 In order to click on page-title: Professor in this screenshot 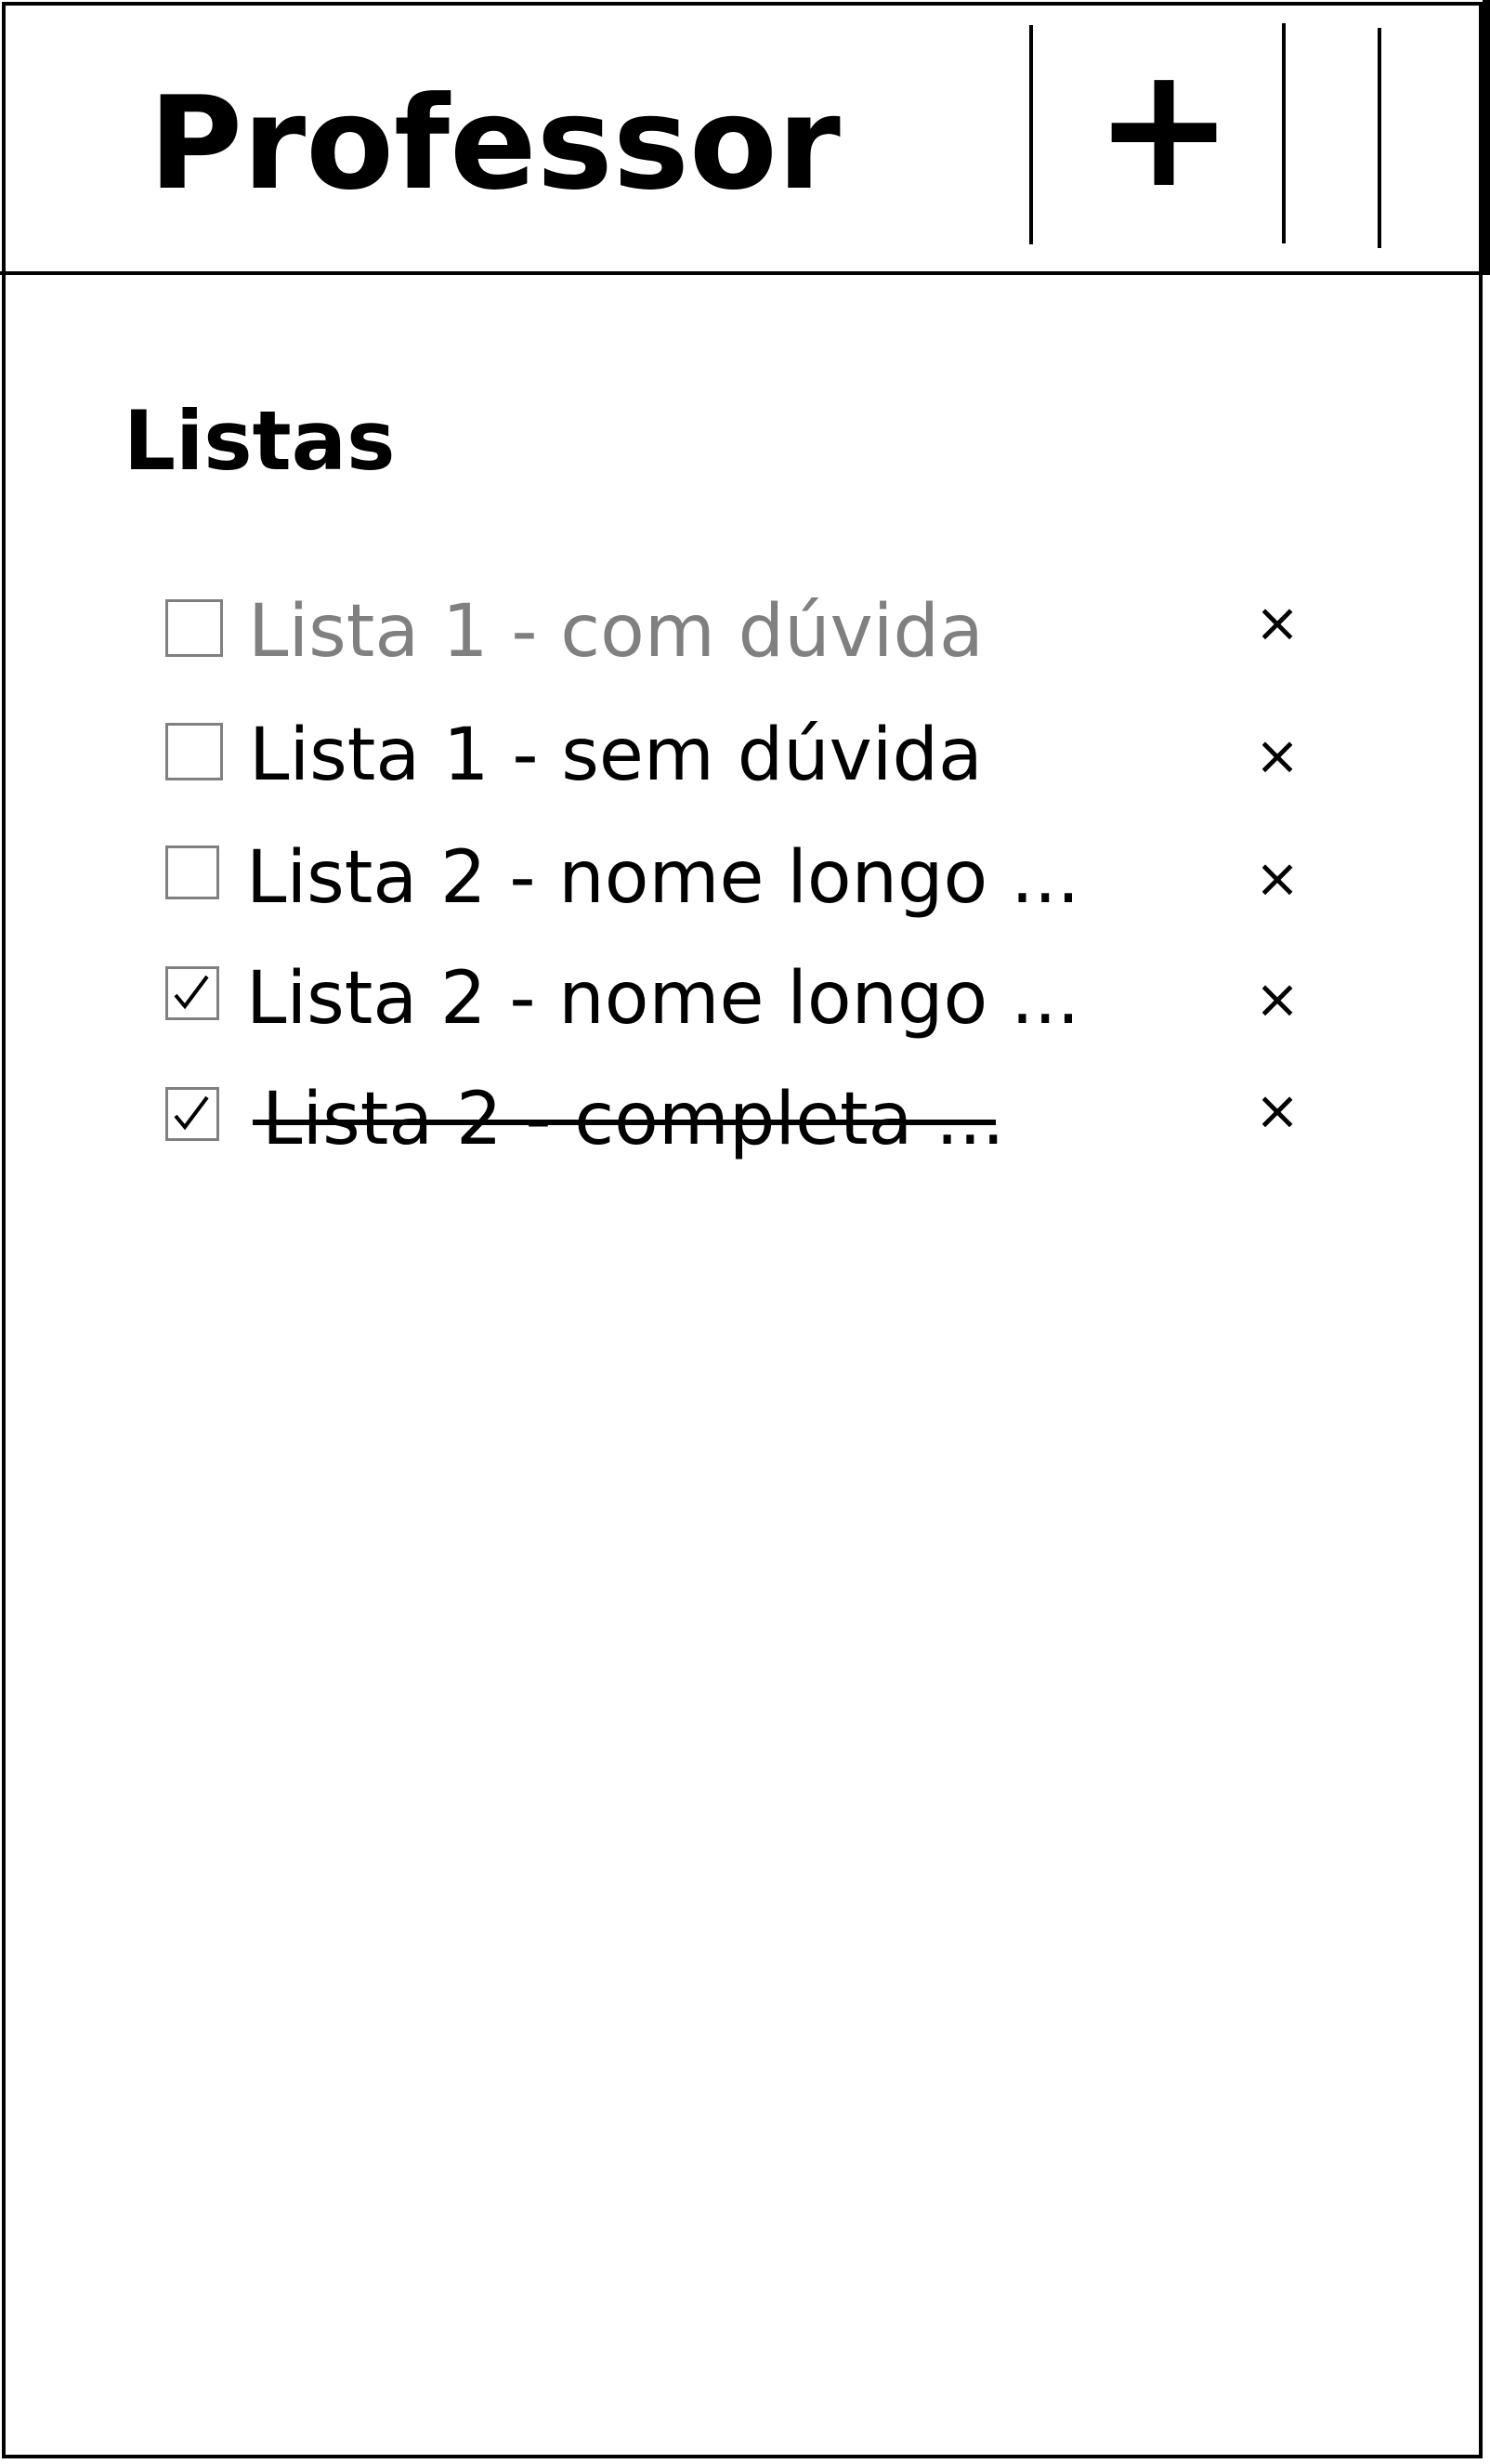, I will do `click(495, 143)`.